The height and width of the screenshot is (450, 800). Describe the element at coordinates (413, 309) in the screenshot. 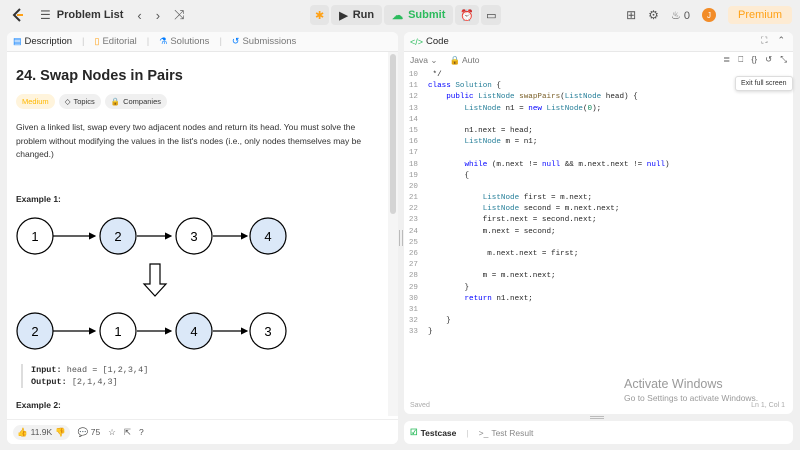

I see `line-number: 31` at that location.